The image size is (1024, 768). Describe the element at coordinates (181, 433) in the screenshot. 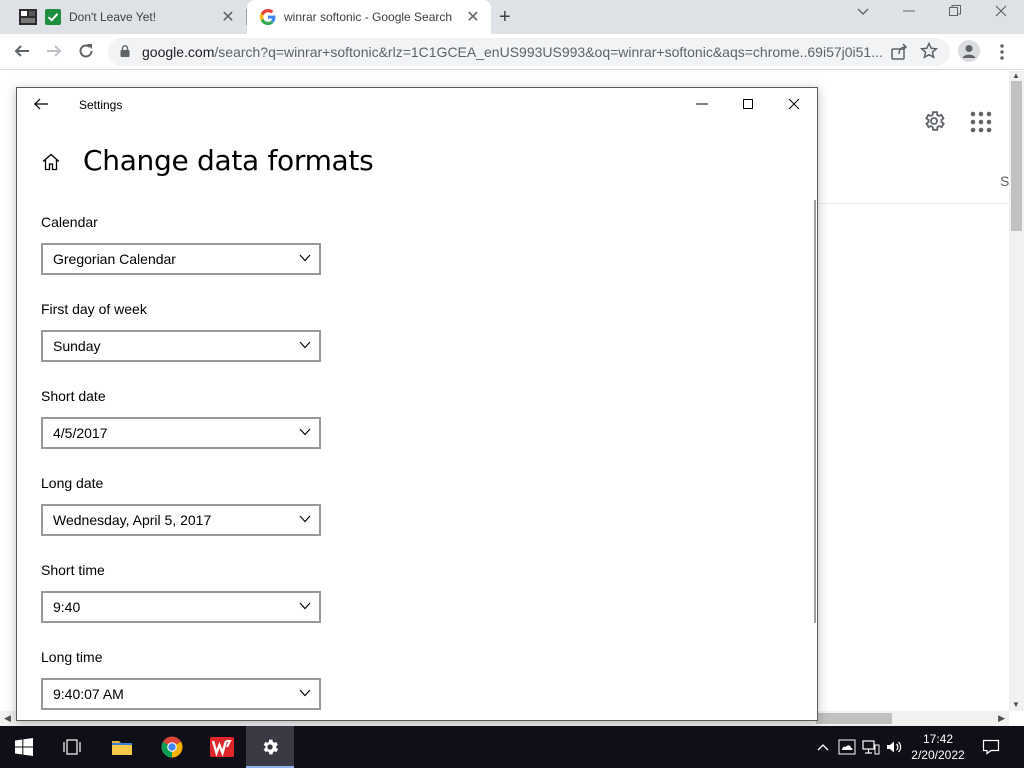

I see `short-date-dropdown: 4/5/2017` at that location.